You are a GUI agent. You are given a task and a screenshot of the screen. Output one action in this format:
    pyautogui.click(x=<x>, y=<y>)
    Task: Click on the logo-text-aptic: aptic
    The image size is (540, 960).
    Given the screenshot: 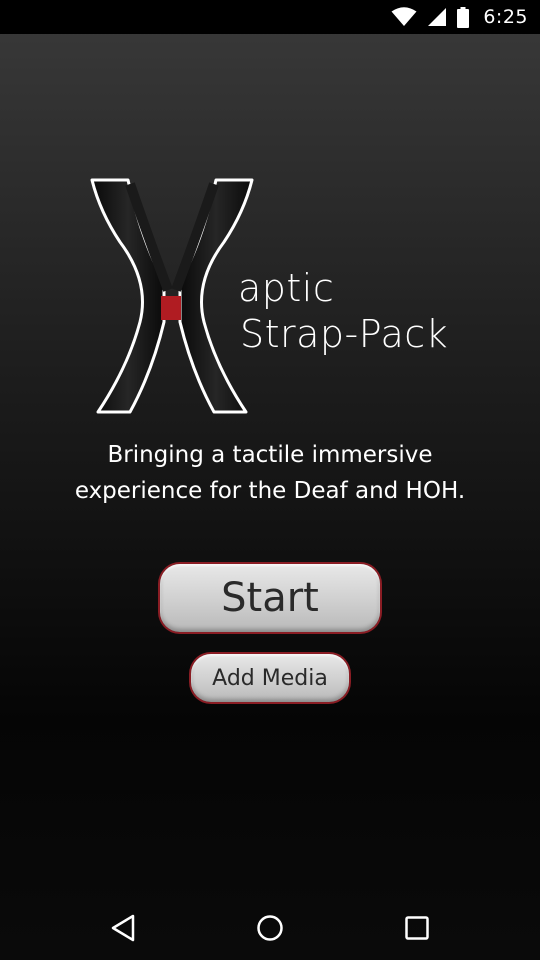 What is the action you would take?
    pyautogui.click(x=286, y=288)
    